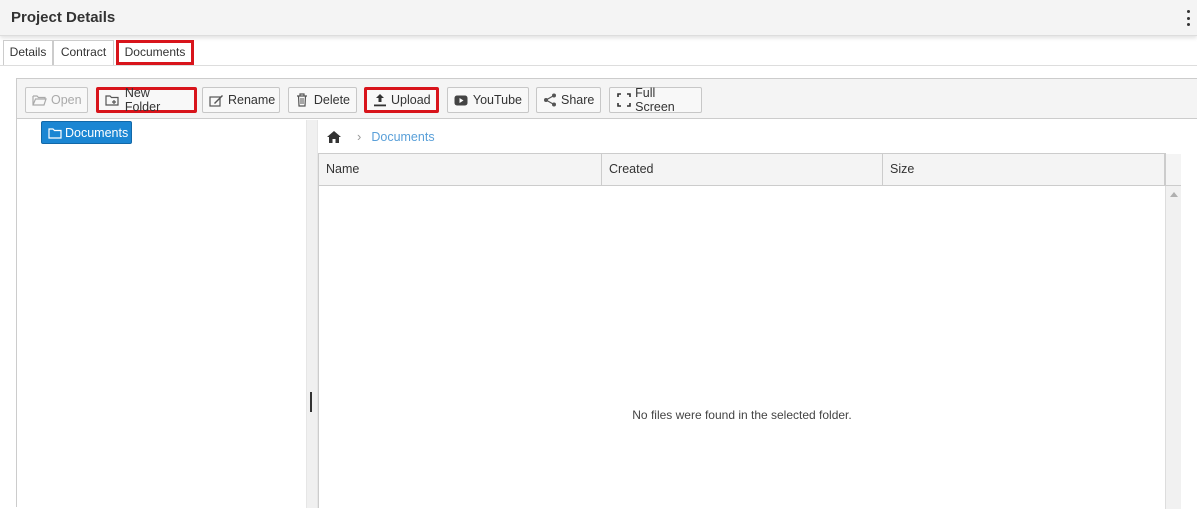  What do you see at coordinates (56, 100) in the screenshot?
I see `open-button: Open` at bounding box center [56, 100].